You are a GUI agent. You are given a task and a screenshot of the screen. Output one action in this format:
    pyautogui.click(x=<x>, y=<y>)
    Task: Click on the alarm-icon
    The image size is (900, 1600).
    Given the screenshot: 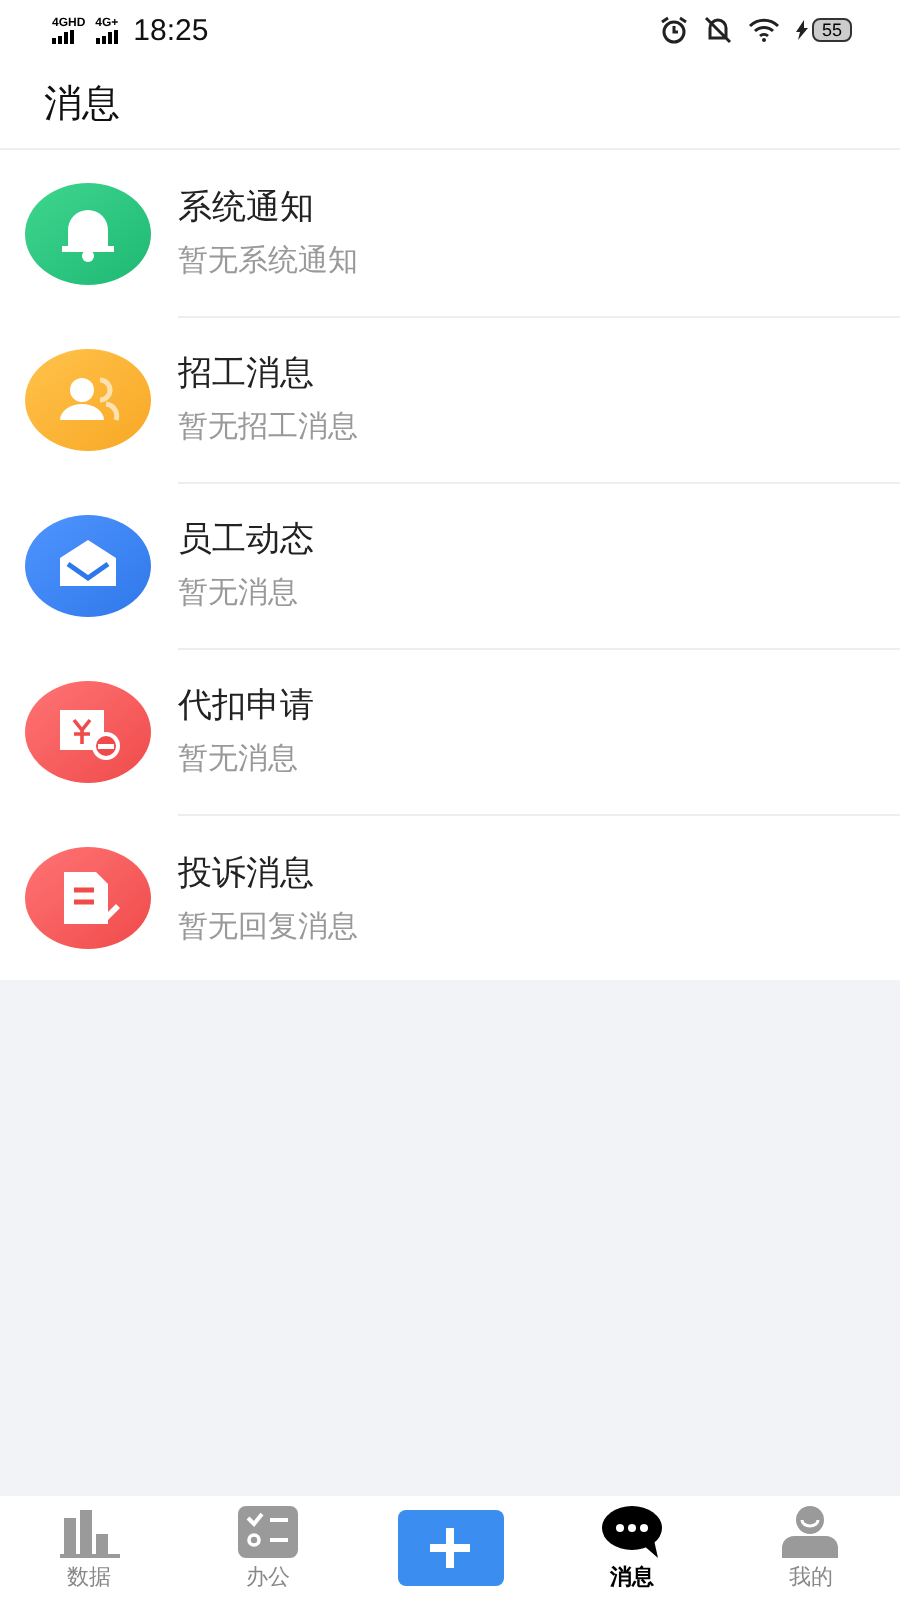 What is the action you would take?
    pyautogui.click(x=673, y=30)
    